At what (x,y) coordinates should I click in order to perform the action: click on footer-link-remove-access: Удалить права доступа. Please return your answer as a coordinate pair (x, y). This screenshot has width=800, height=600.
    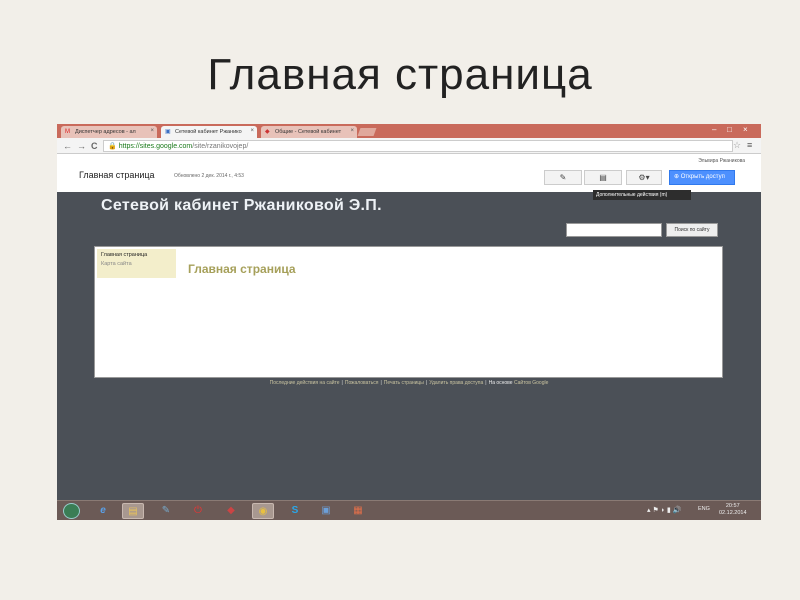
    Looking at the image, I should click on (456, 383).